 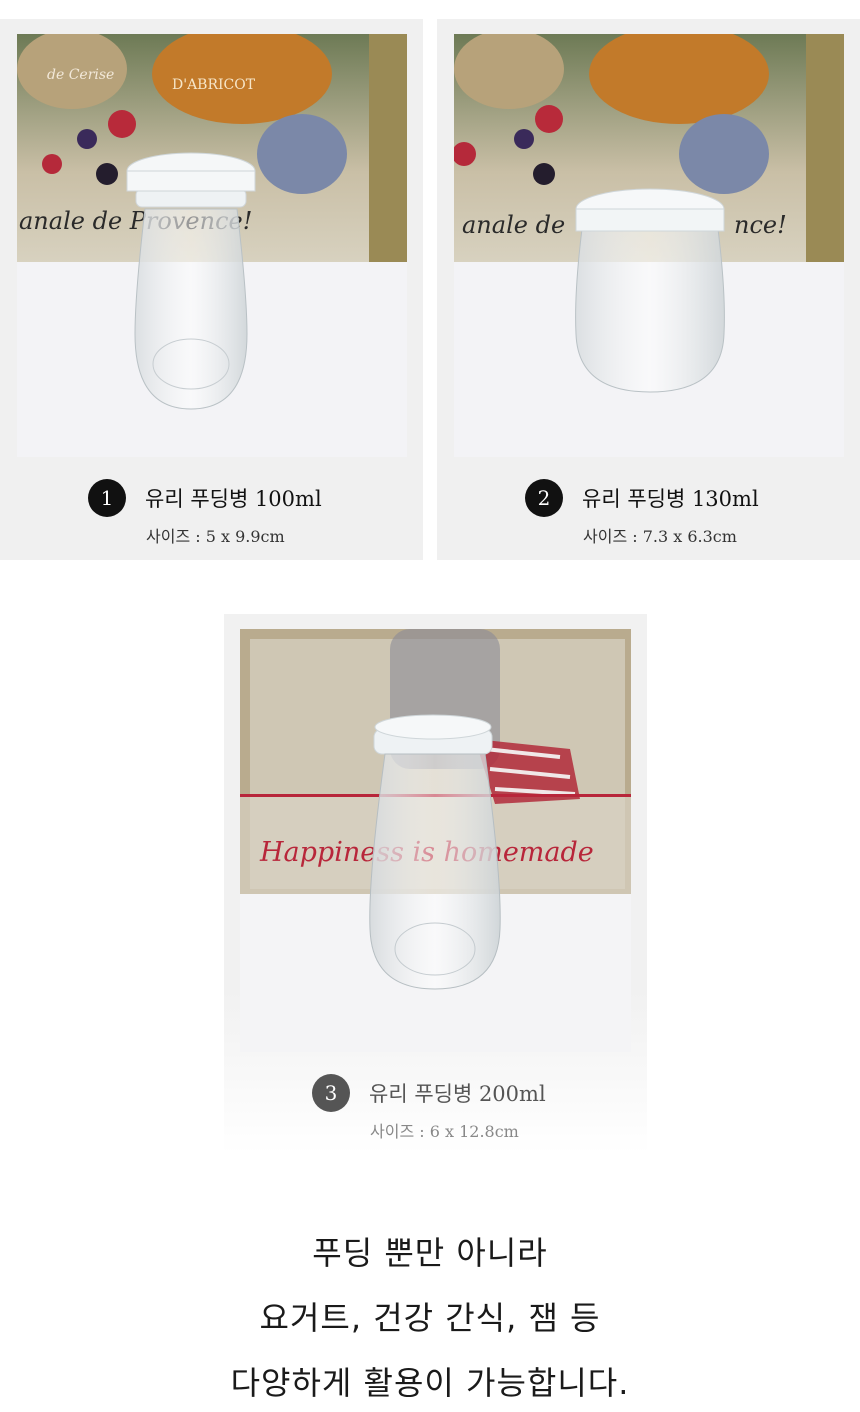 I want to click on product-title-2: 유리 푸딩병 130ml, so click(x=670, y=499).